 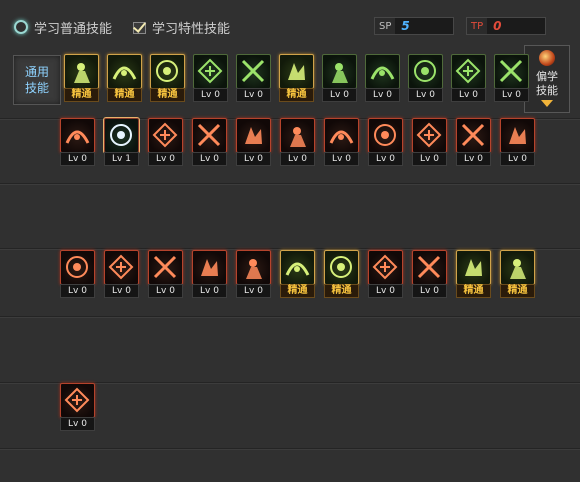 I want to click on checkmark-icon, so click(x=139, y=27).